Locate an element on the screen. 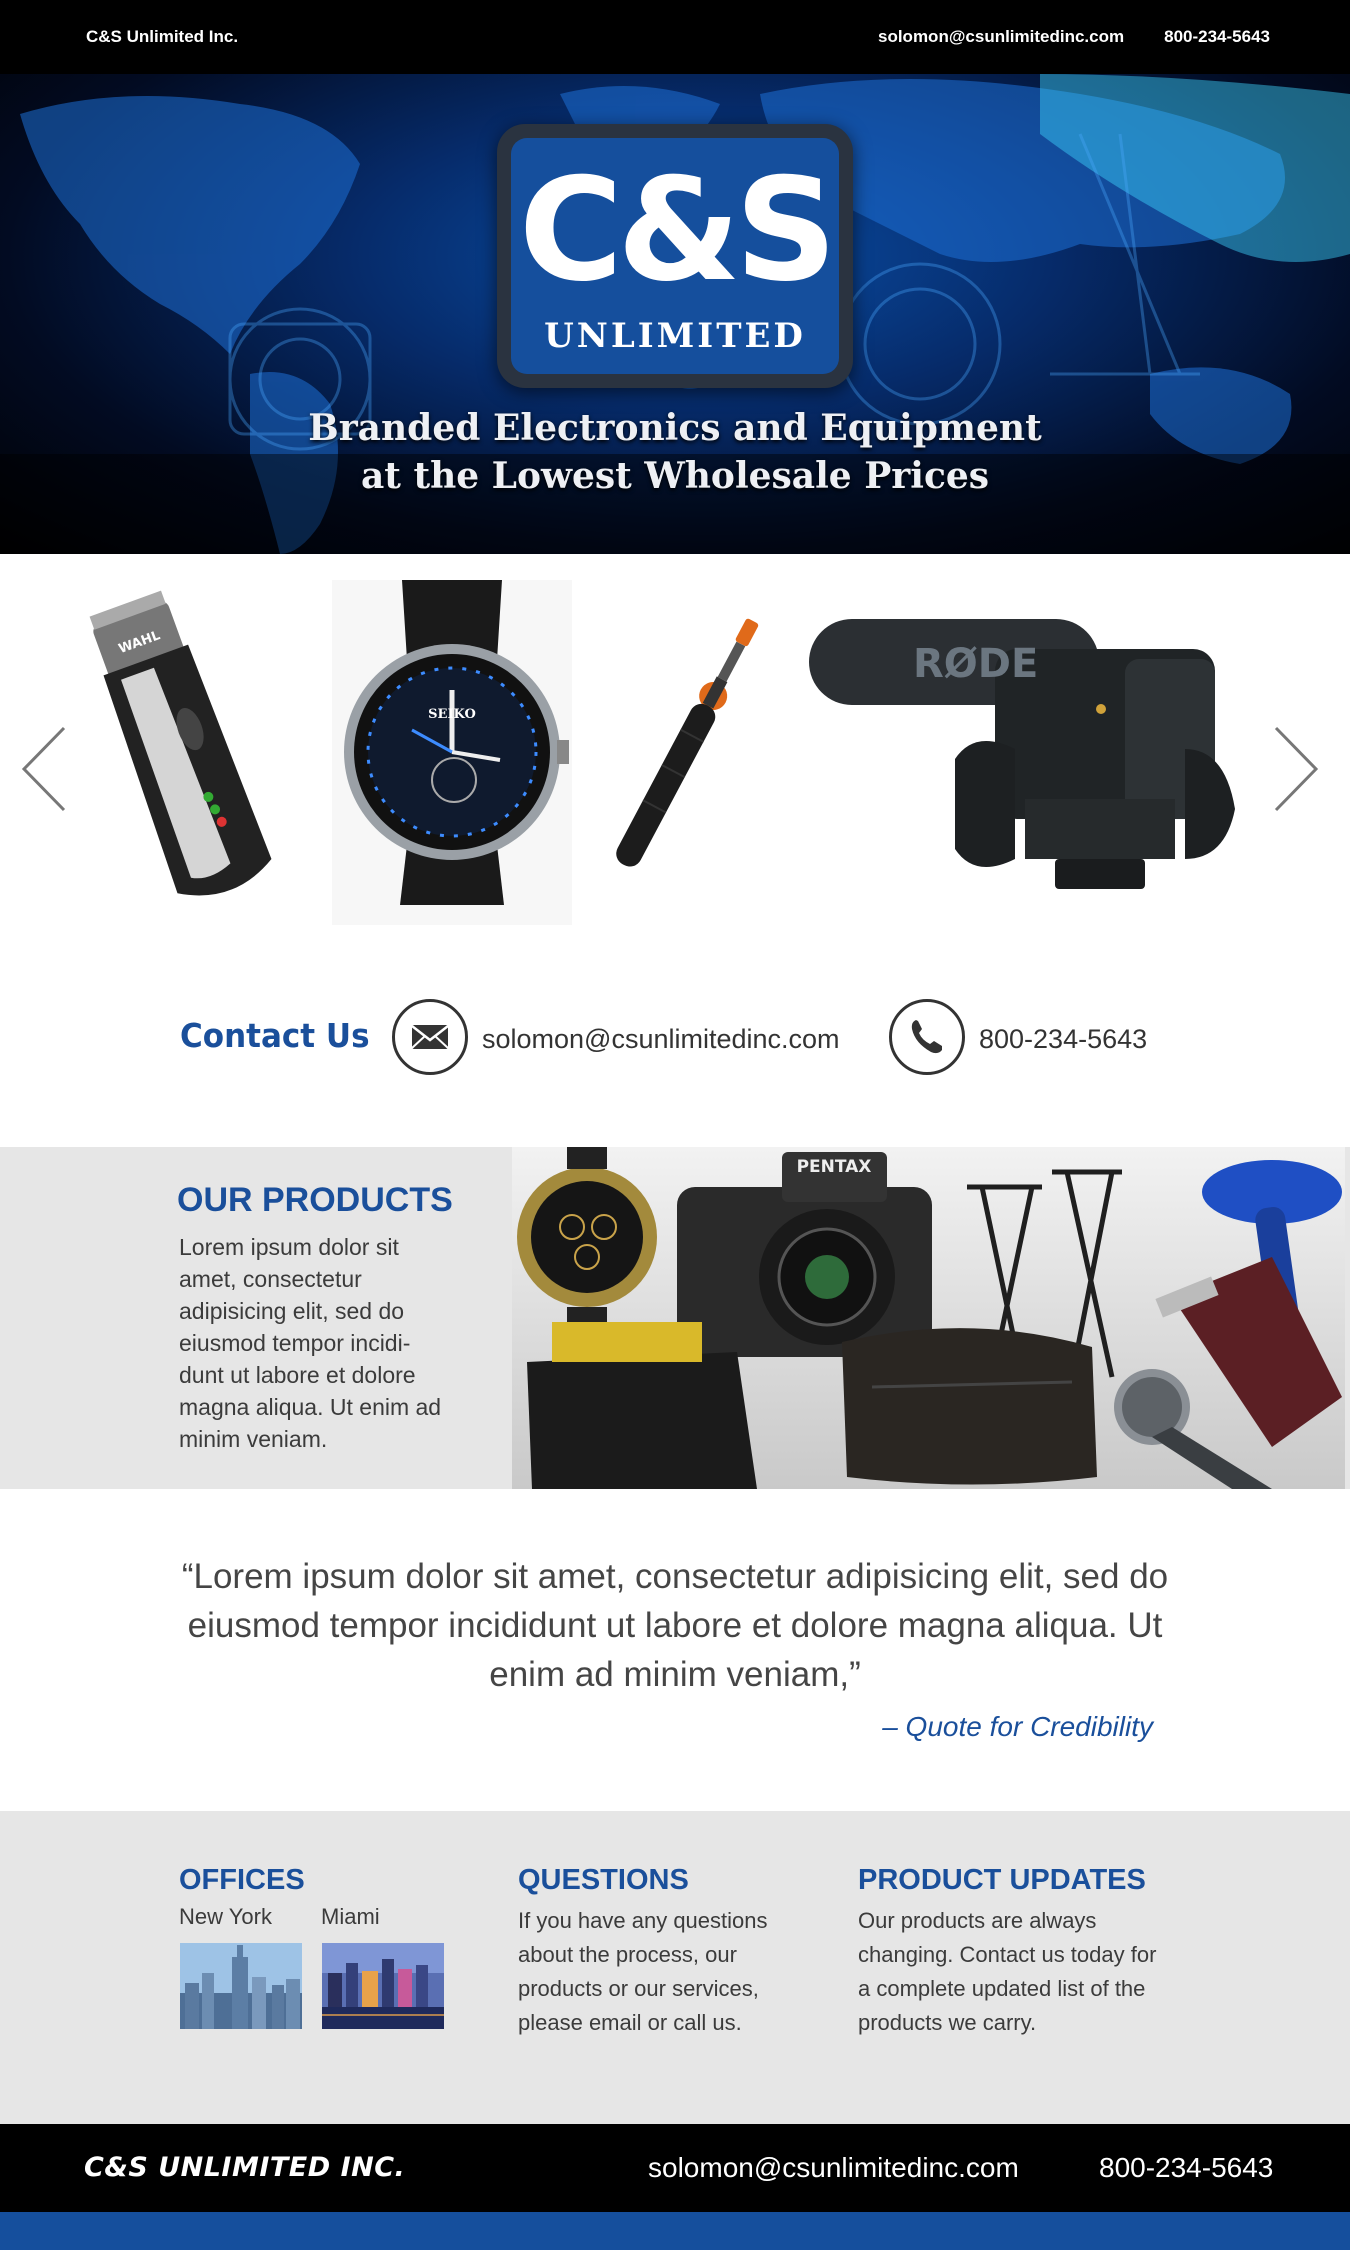  contact-email-link: solomon@csunlimitedinc.com is located at coordinates (661, 1039).